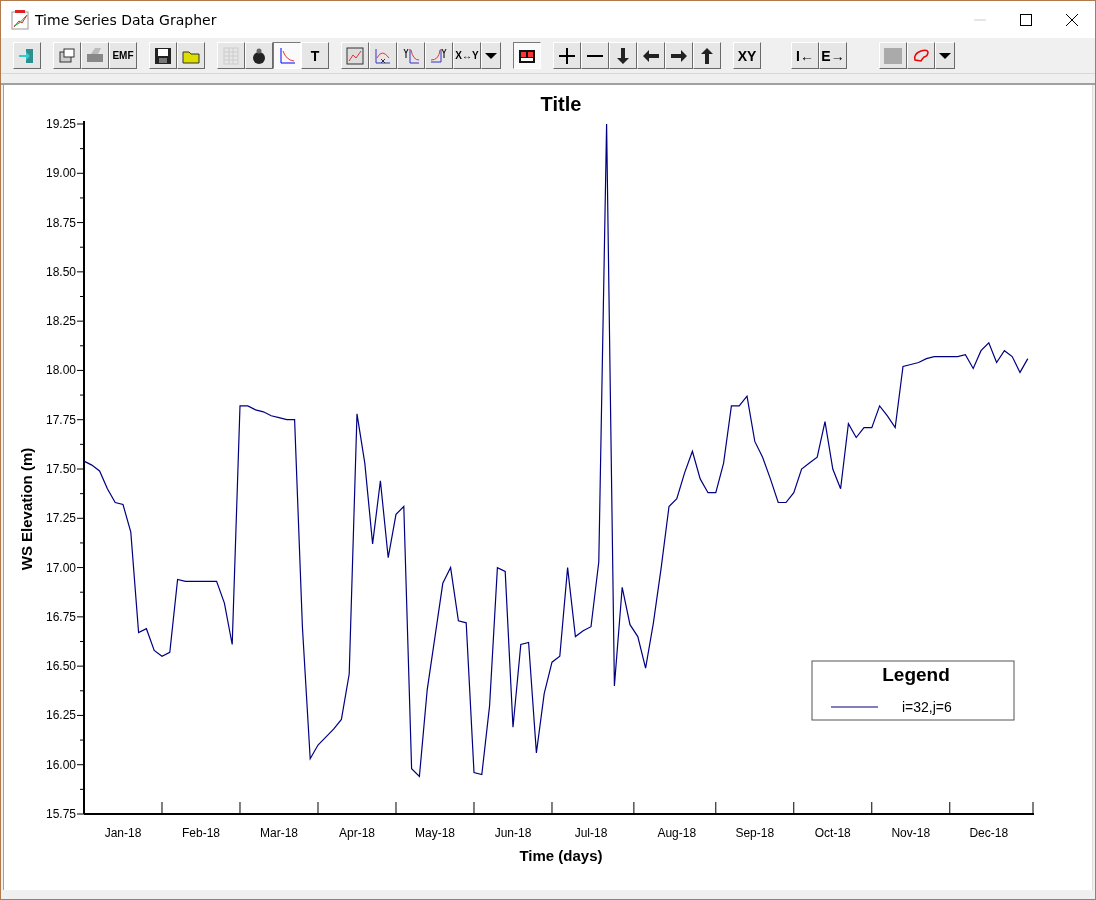 This screenshot has height=900, width=1096. I want to click on grid-button, so click(231, 55).